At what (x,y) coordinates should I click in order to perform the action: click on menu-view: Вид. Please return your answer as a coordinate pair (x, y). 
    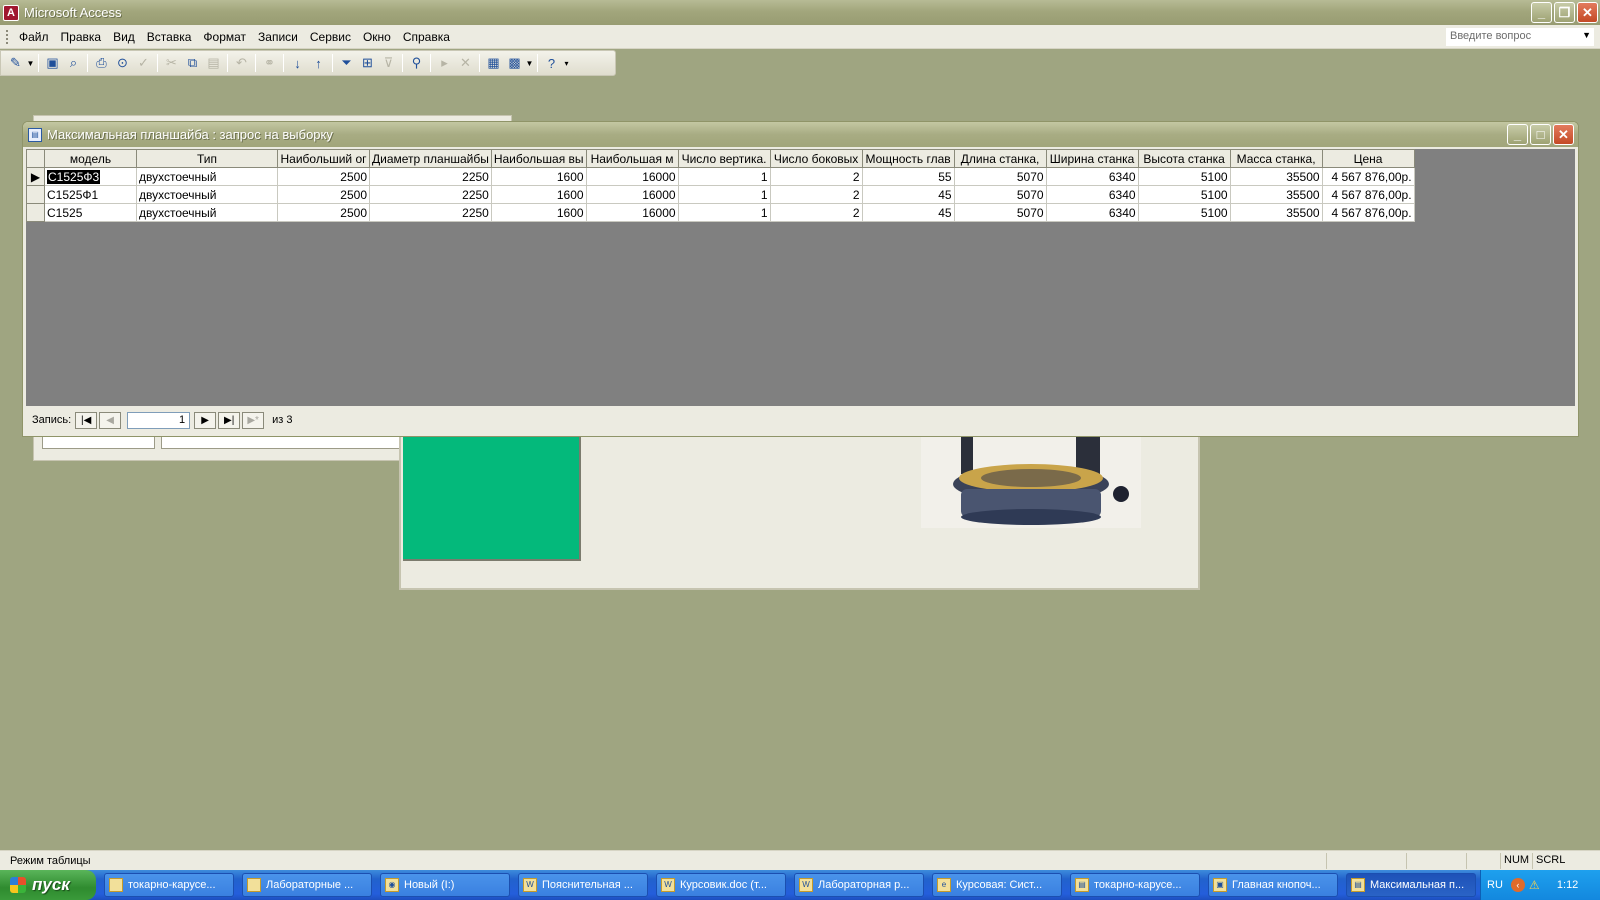
    Looking at the image, I should click on (124, 37).